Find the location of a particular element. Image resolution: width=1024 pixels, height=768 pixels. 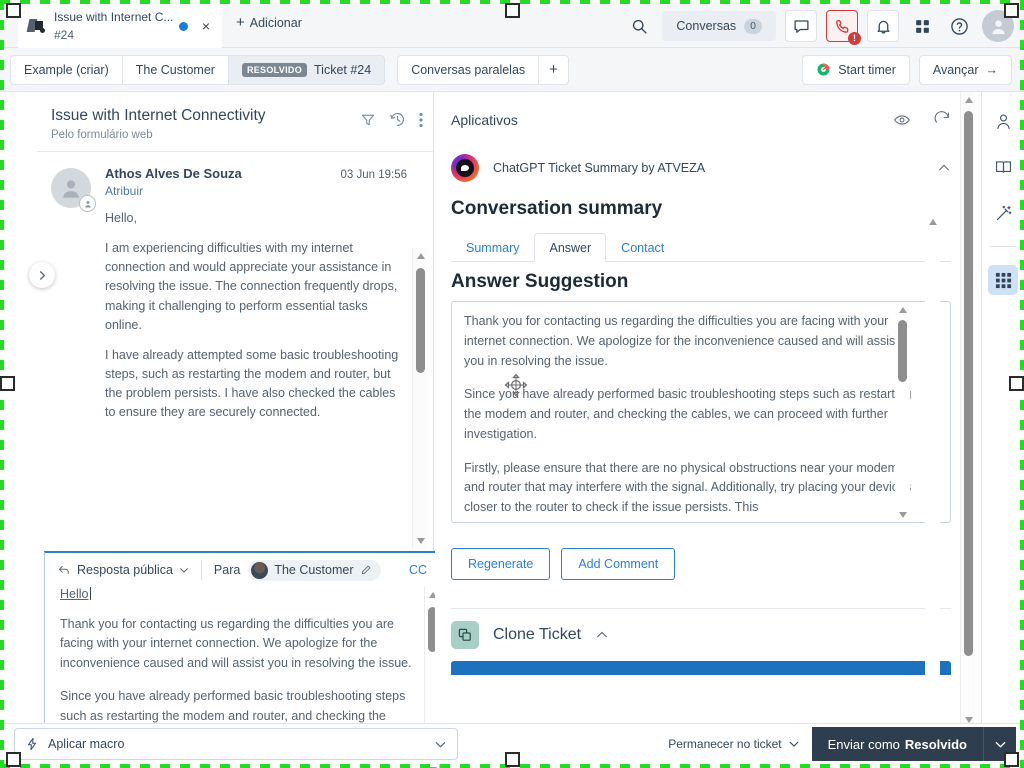

app-card-scrollbar is located at coordinates (932, 474).